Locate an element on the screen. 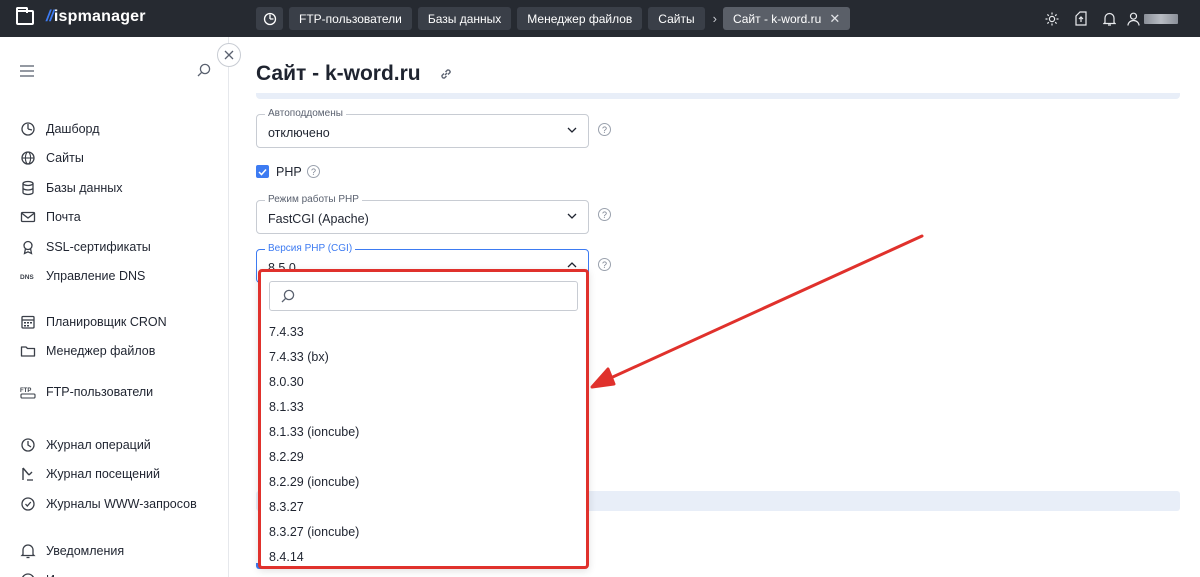 Image resolution: width=1200 pixels, height=577 pixels. sidebar-item: Сайты is located at coordinates (52, 158).